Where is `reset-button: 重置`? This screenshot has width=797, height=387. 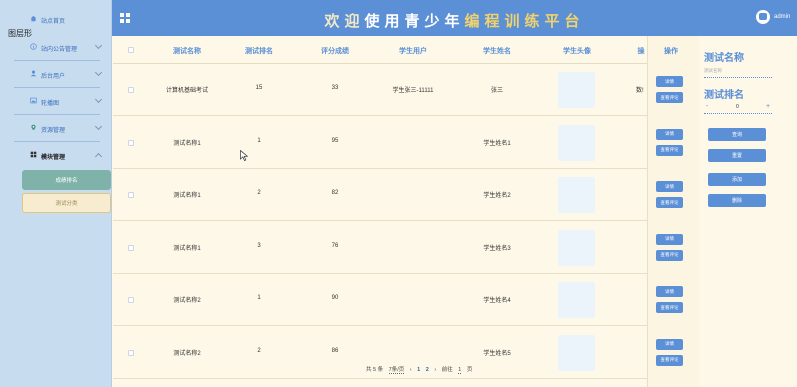 reset-button: 重置 is located at coordinates (737, 155).